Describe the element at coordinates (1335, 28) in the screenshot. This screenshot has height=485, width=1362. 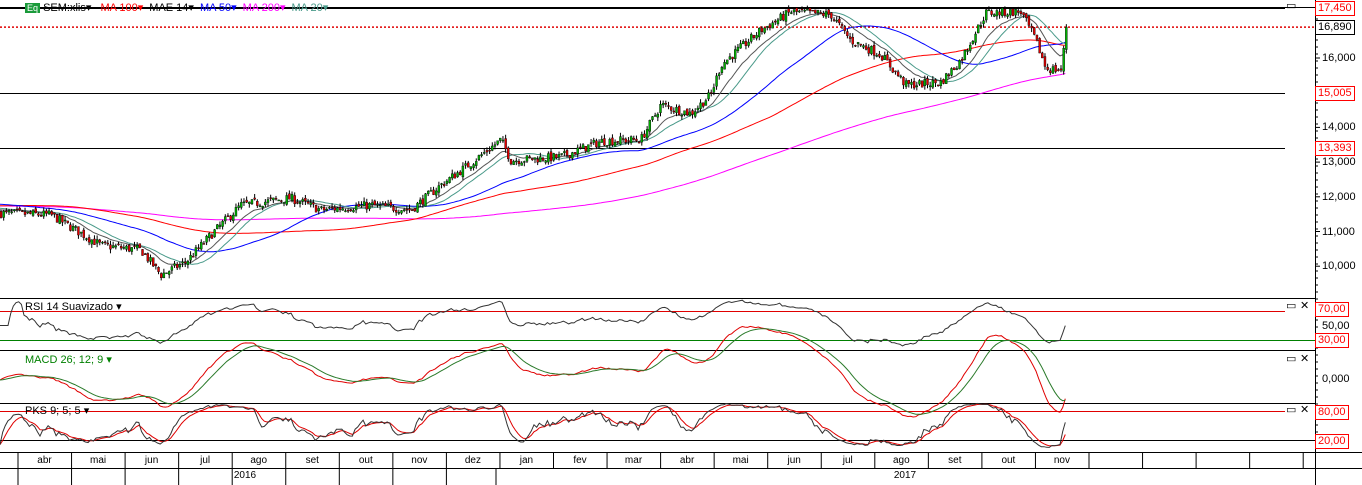
I see `last-price-label: 16,890` at that location.